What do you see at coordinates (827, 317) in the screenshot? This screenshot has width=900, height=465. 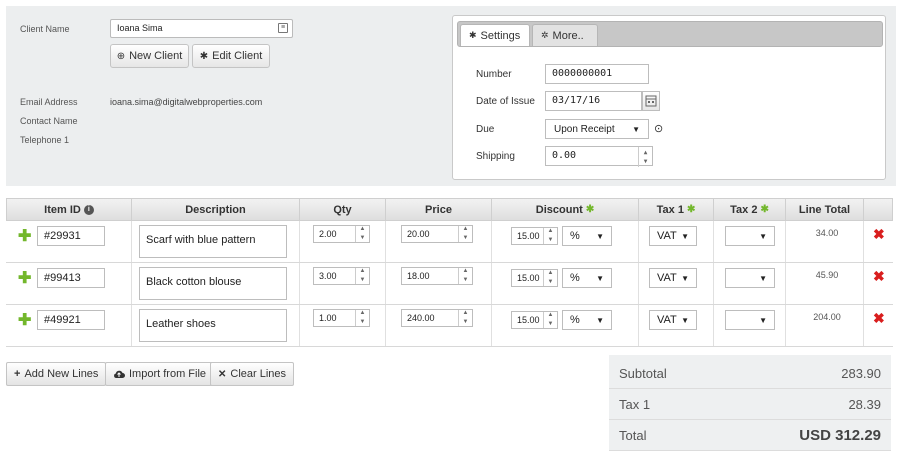 I see `line-total: 204.00` at bounding box center [827, 317].